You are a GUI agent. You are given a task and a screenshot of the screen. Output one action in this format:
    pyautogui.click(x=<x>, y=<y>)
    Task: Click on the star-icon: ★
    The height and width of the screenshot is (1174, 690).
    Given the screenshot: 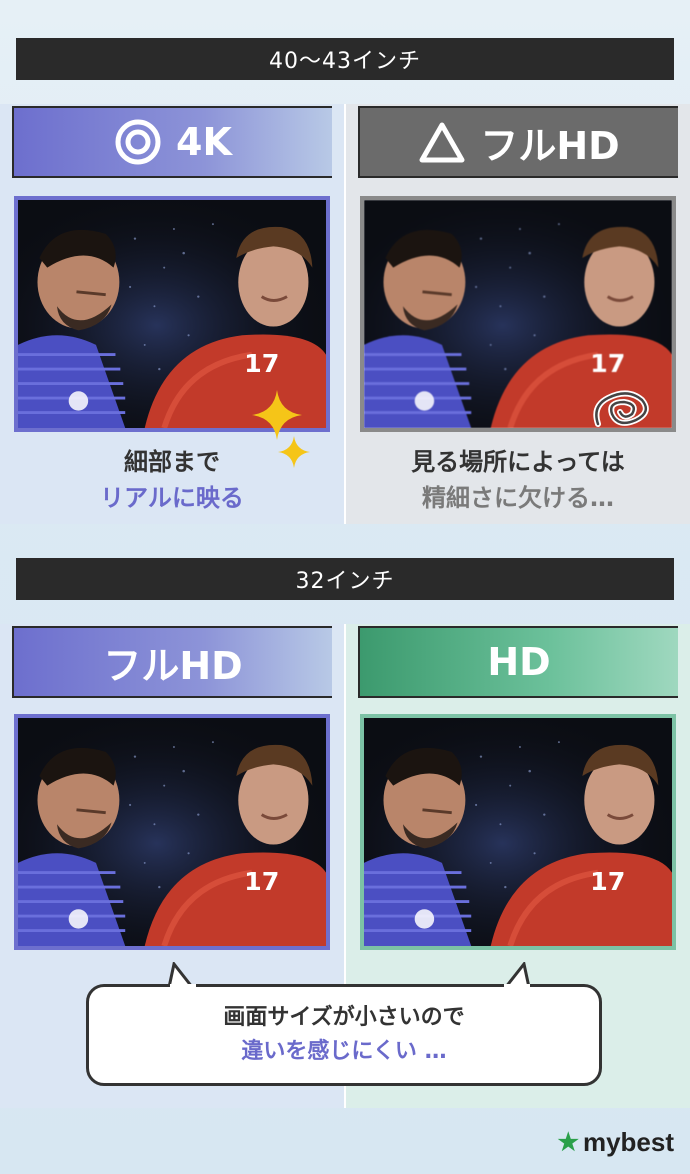 What is the action you would take?
    pyautogui.click(x=568, y=1142)
    